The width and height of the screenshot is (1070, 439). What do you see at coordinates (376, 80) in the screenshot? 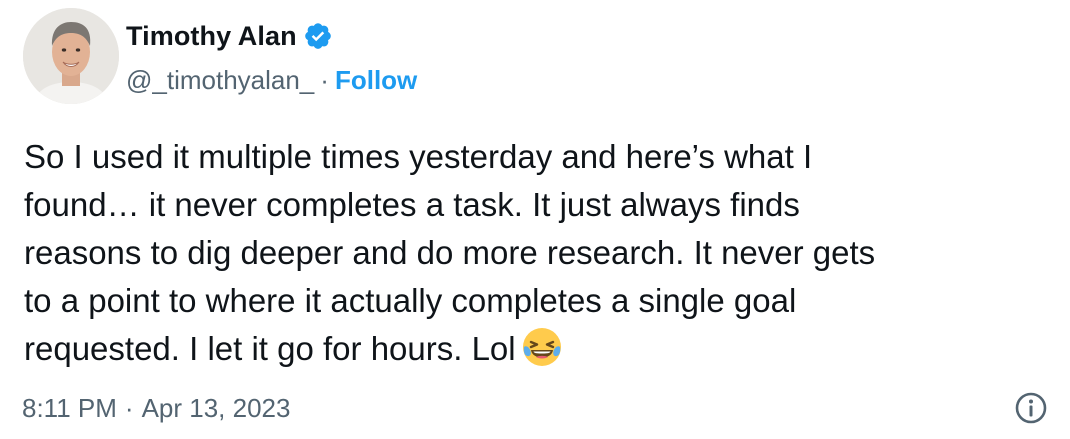
I see `follow-button: Follow` at bounding box center [376, 80].